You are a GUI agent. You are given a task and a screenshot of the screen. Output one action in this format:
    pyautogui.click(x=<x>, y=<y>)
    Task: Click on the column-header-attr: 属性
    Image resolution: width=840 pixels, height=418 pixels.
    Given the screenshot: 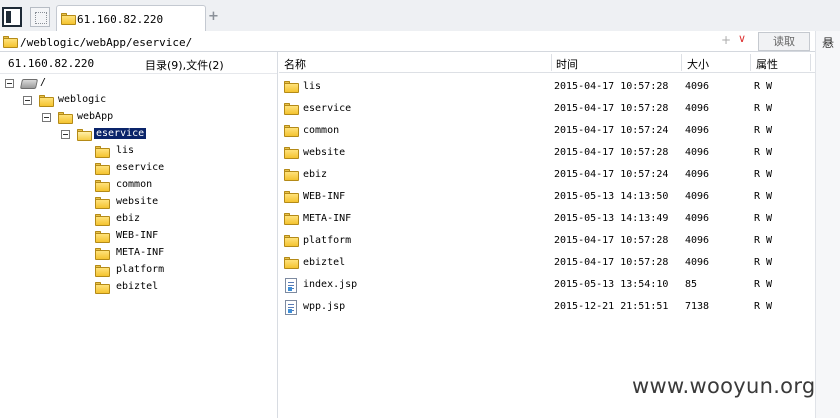 What is the action you would take?
    pyautogui.click(x=767, y=64)
    